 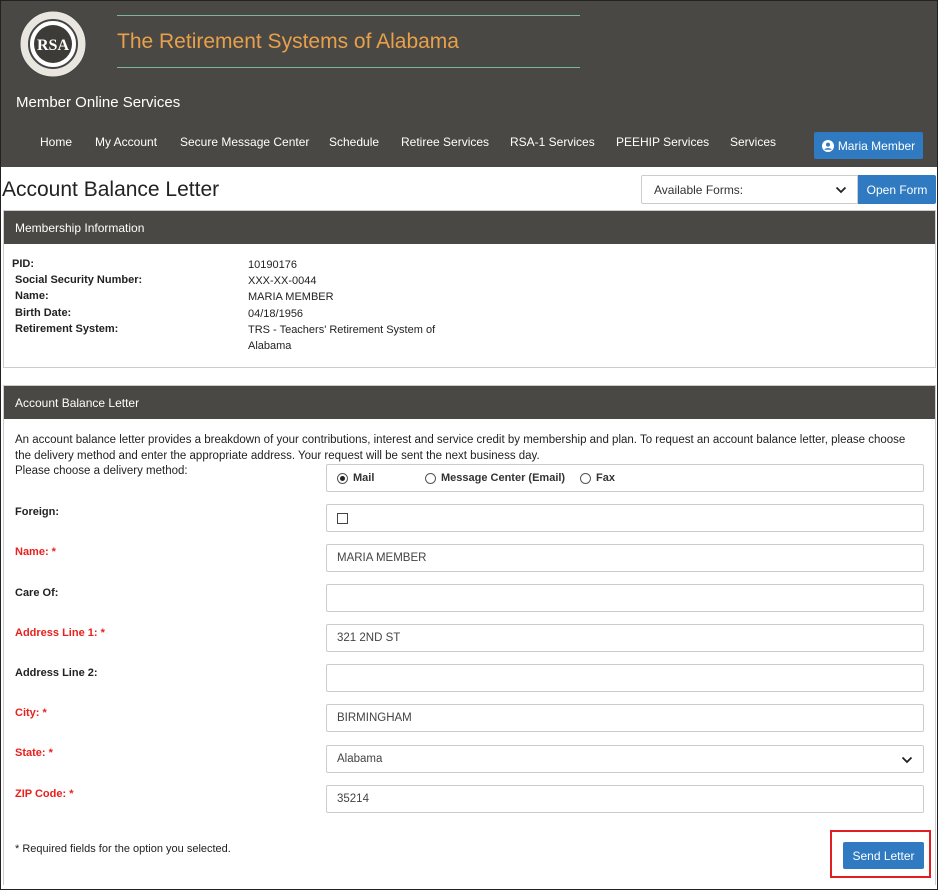 What do you see at coordinates (342, 478) in the screenshot?
I see `radio-mail` at bounding box center [342, 478].